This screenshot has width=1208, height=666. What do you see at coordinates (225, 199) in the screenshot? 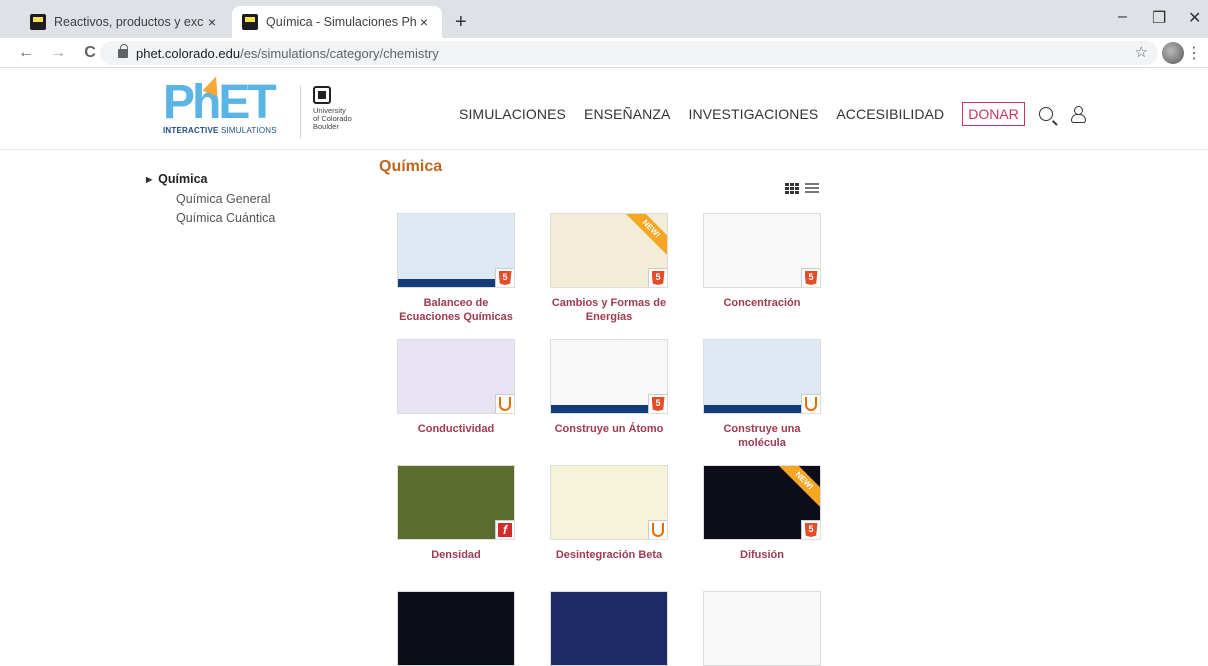
I see `sidebar-item-quimica-general: Química General` at bounding box center [225, 199].